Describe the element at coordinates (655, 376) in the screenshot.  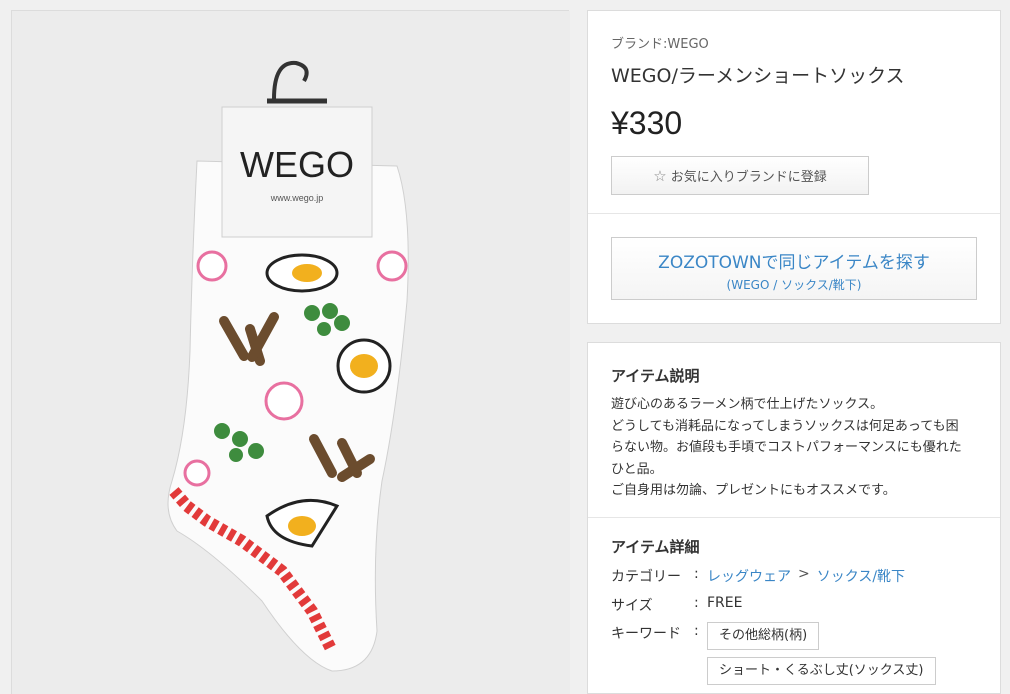
I see `description-title: アイテム説明` at that location.